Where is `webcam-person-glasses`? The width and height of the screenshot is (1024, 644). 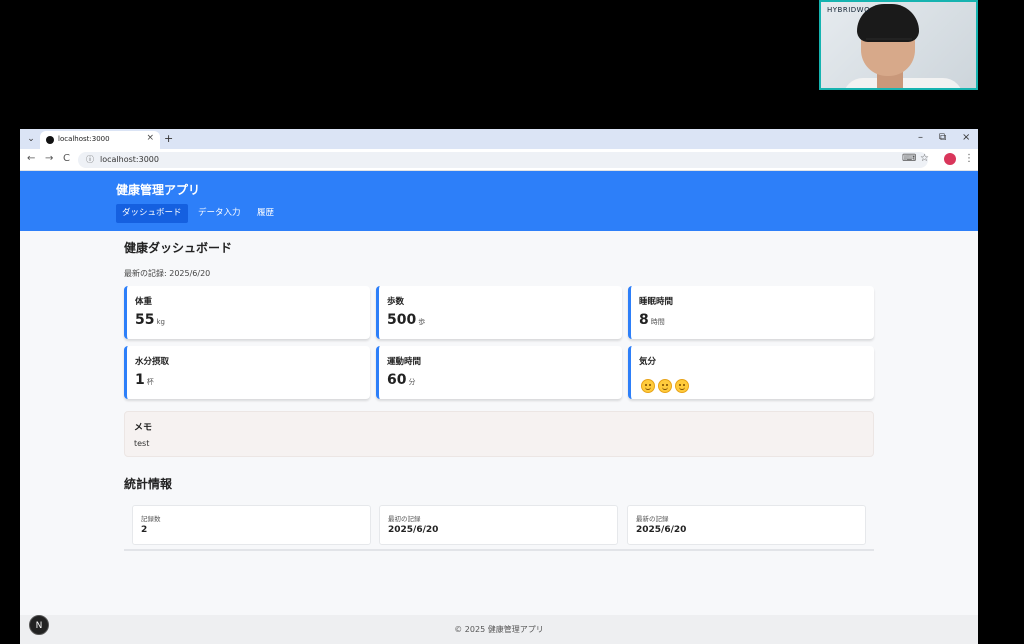
webcam-person-glasses is located at coordinates (889, 43).